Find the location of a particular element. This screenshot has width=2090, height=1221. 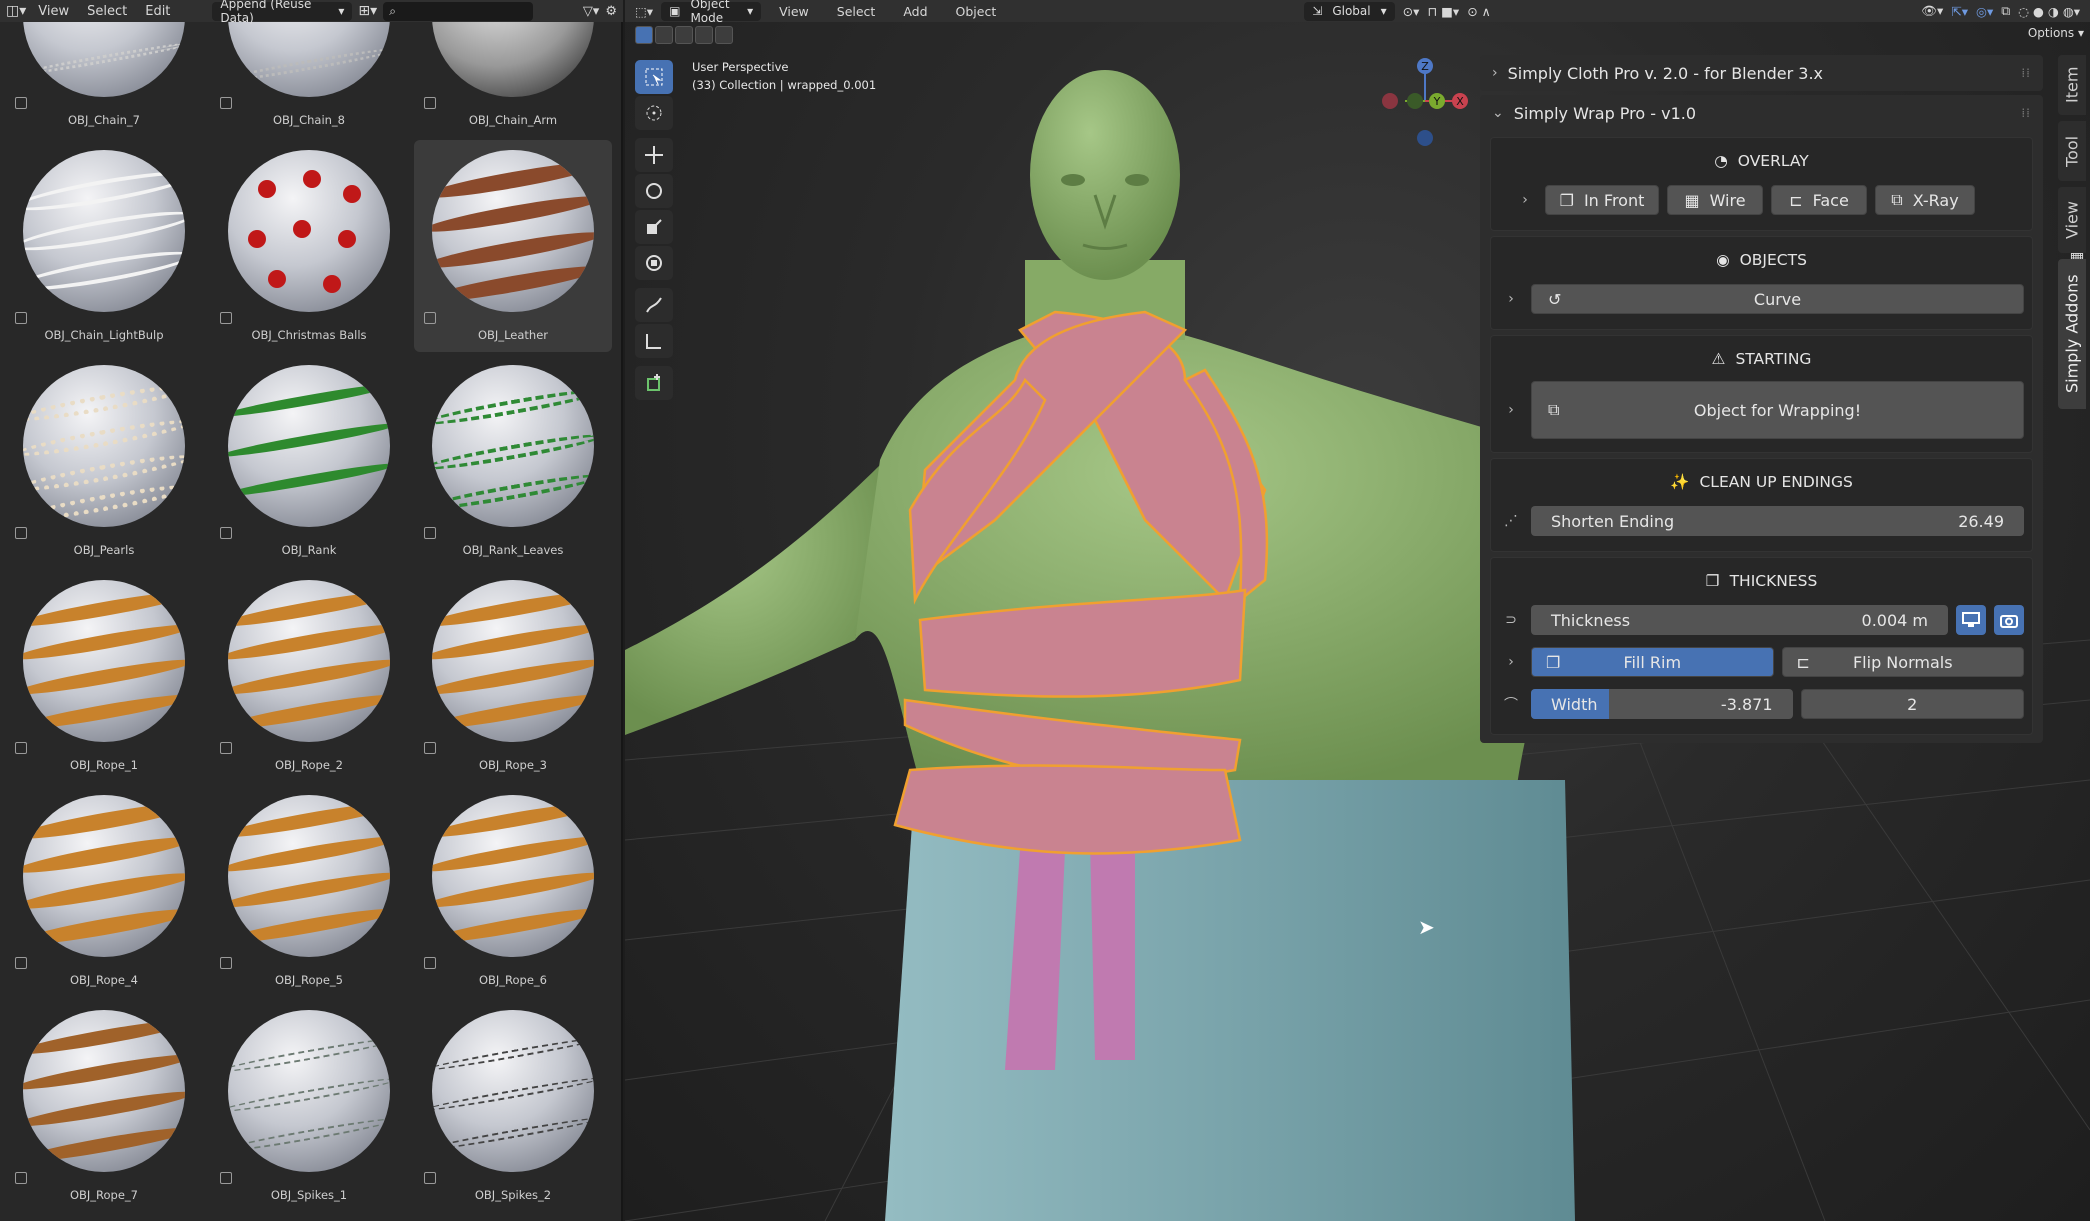

asset-tile: OBJ_Rope_4 is located at coordinates (104, 891).